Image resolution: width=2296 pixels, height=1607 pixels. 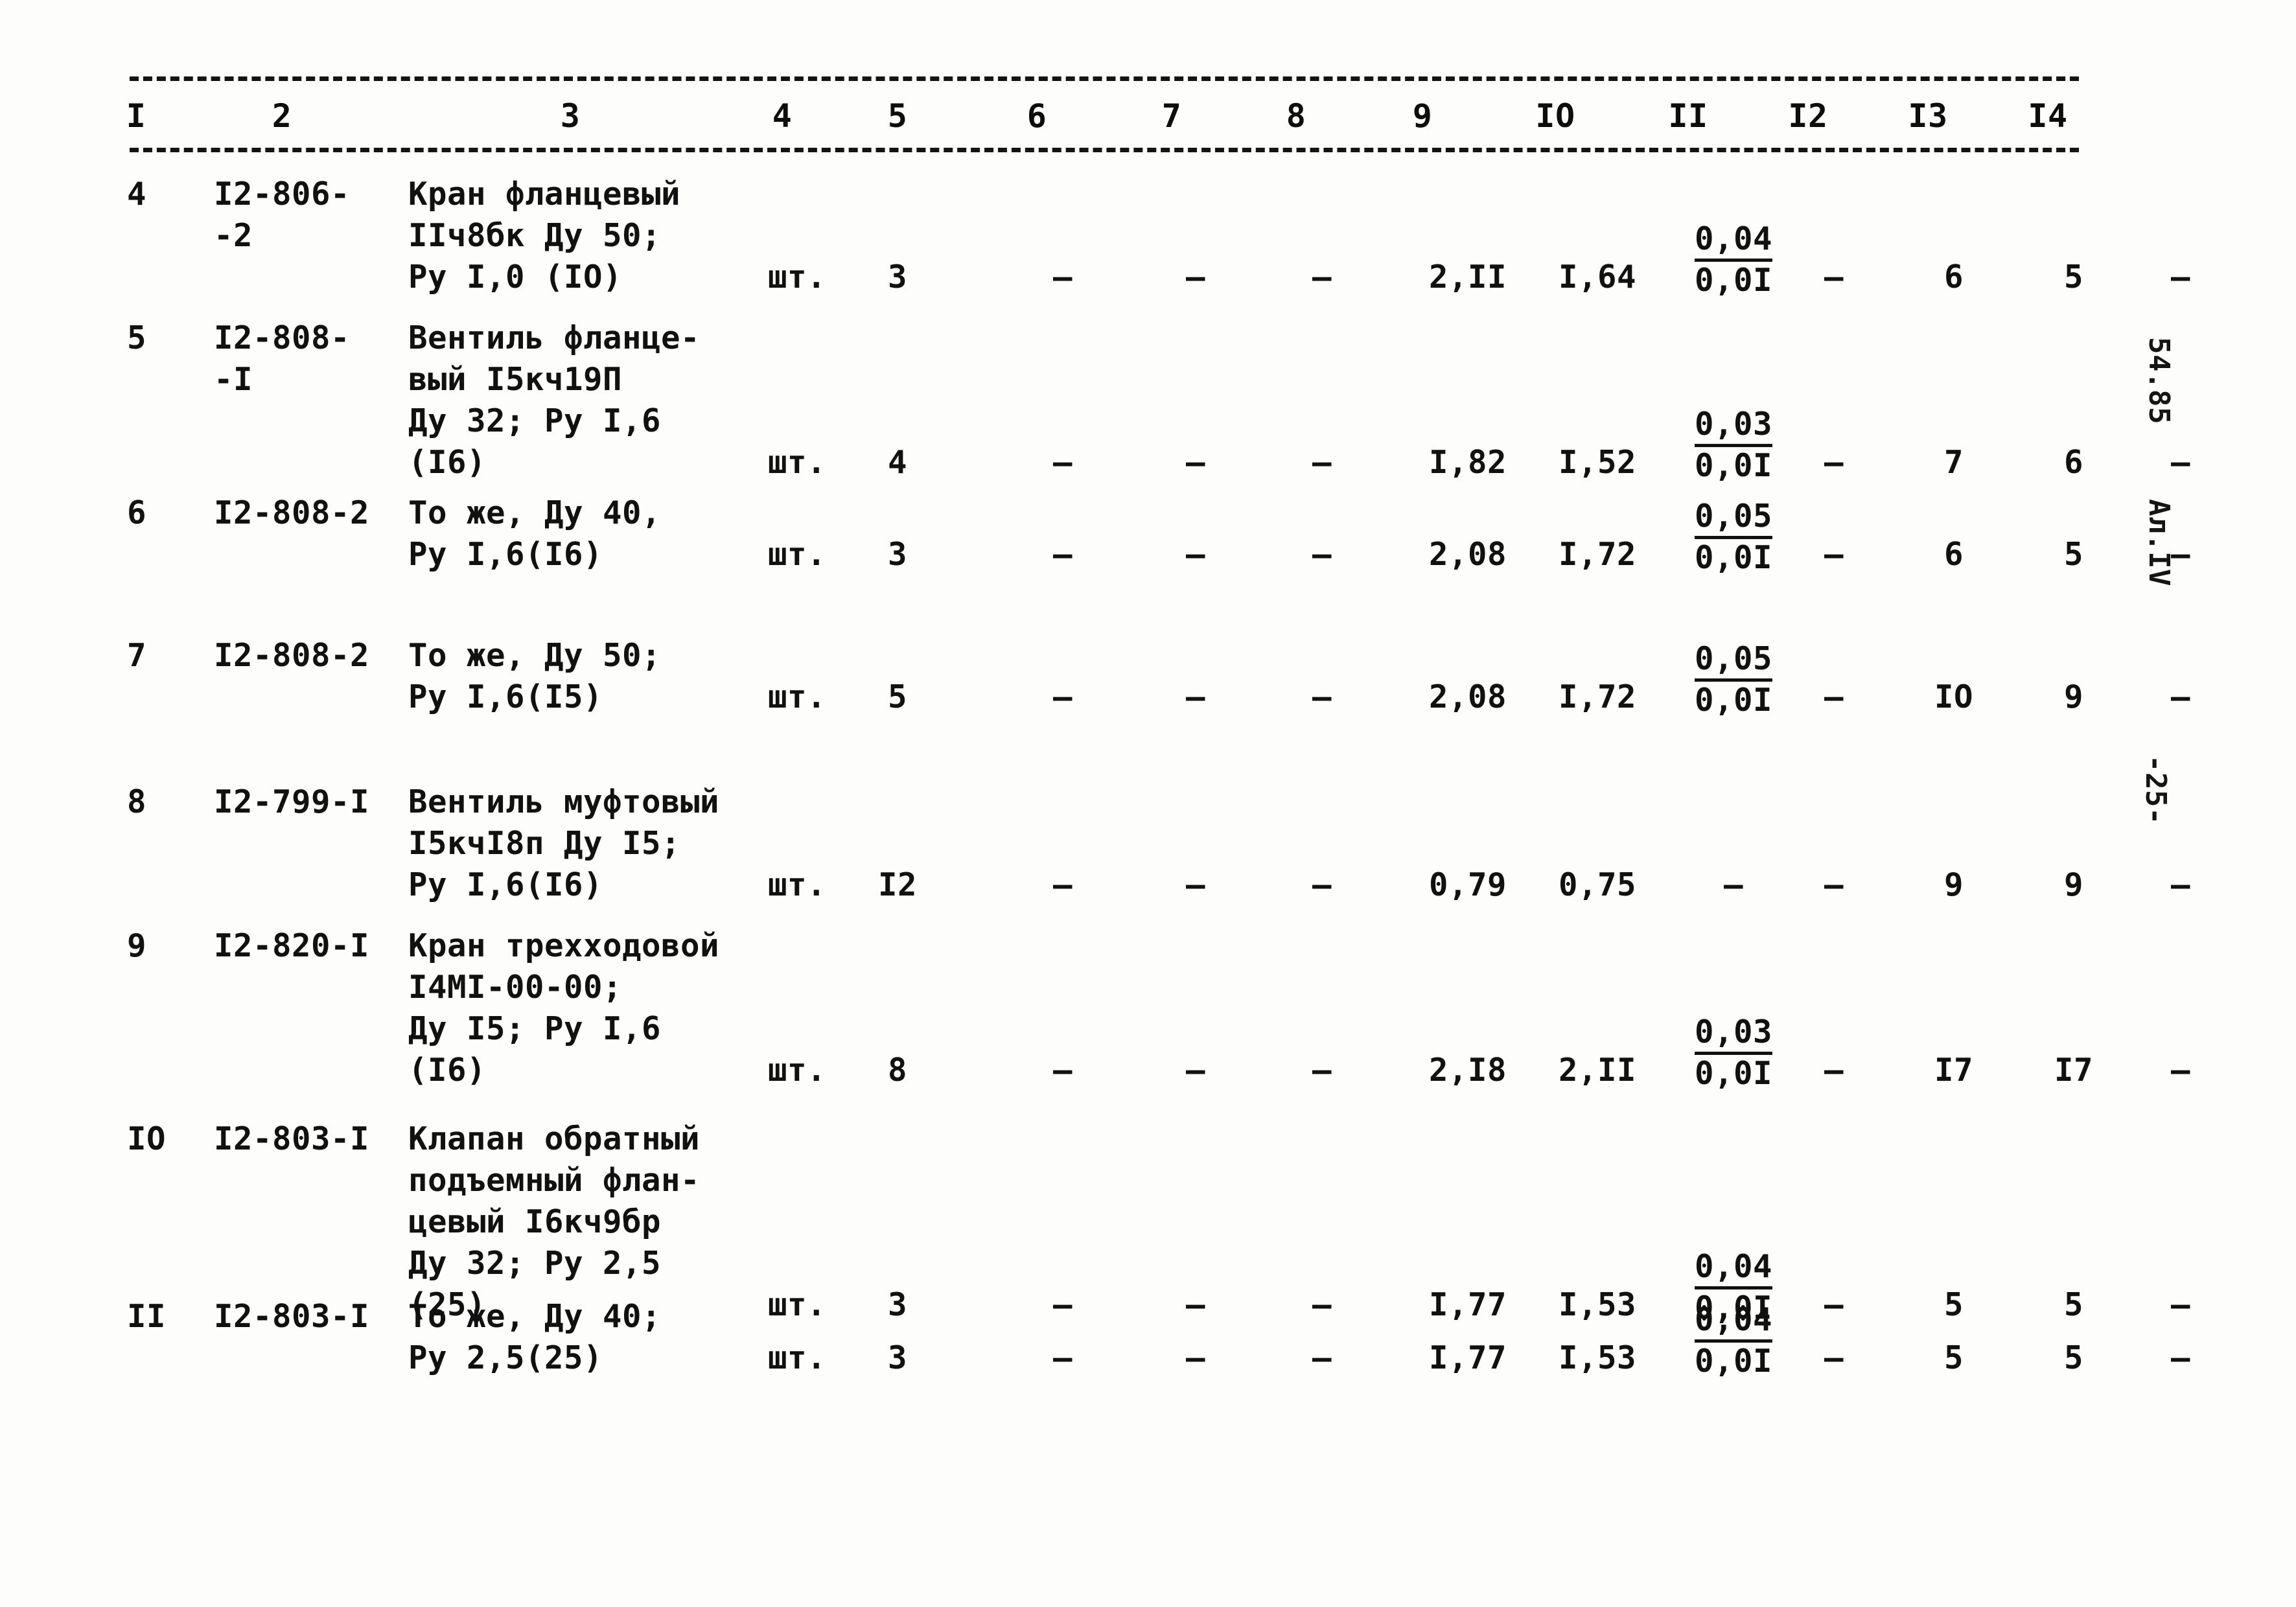 What do you see at coordinates (554, 337) in the screenshot?
I see `row-description-line: Вентиль фланце-` at bounding box center [554, 337].